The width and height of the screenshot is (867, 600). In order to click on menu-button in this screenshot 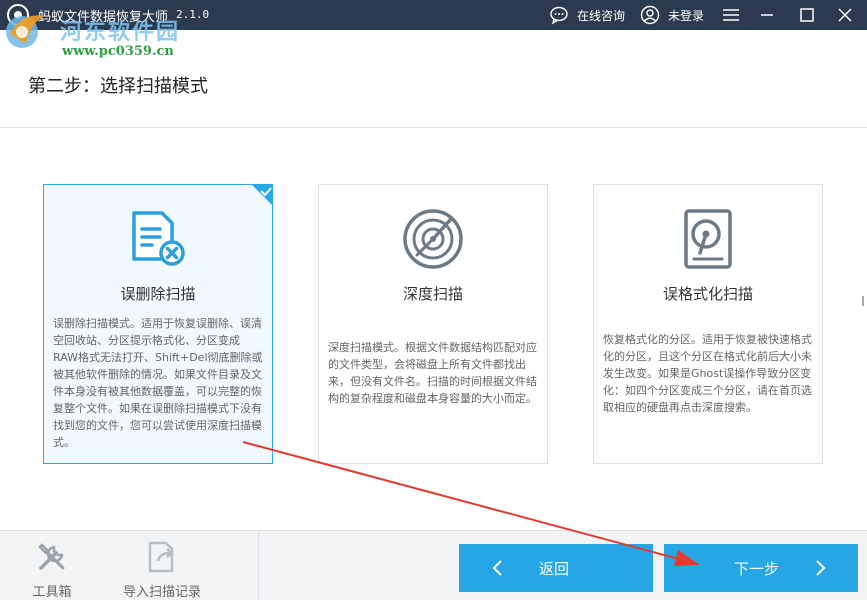, I will do `click(731, 15)`.